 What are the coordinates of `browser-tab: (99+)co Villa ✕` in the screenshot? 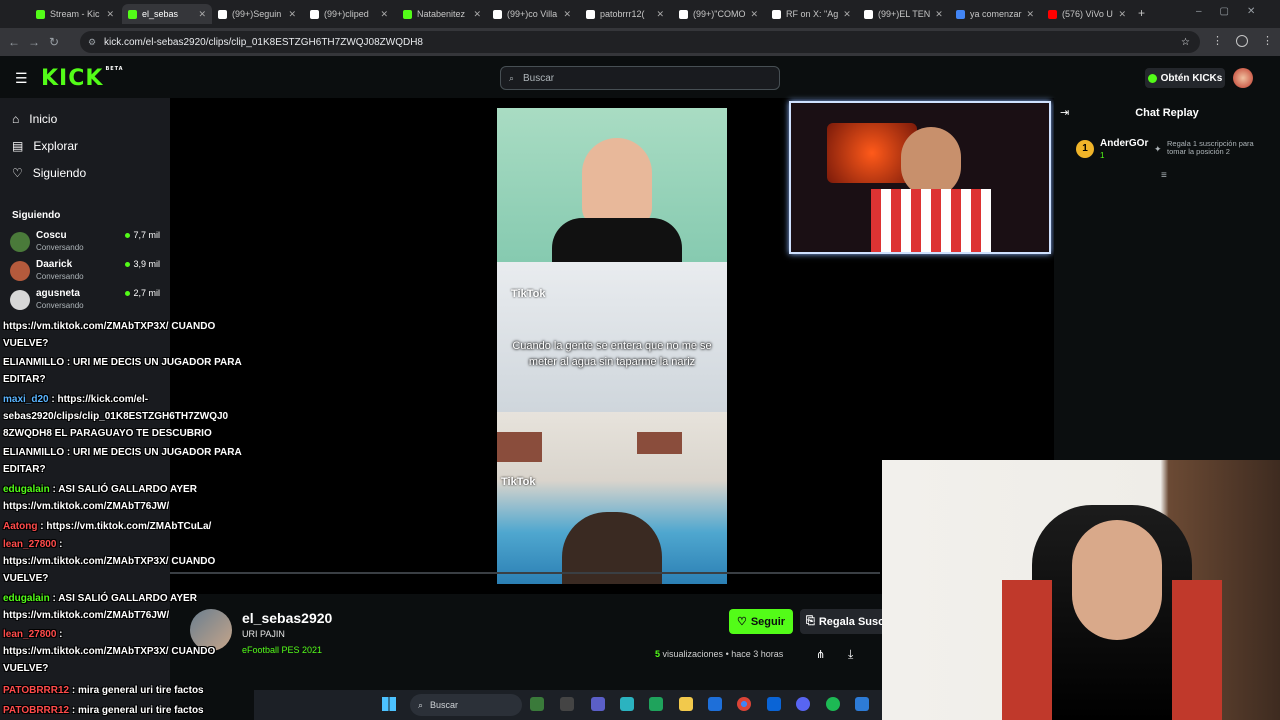 It's located at (532, 14).